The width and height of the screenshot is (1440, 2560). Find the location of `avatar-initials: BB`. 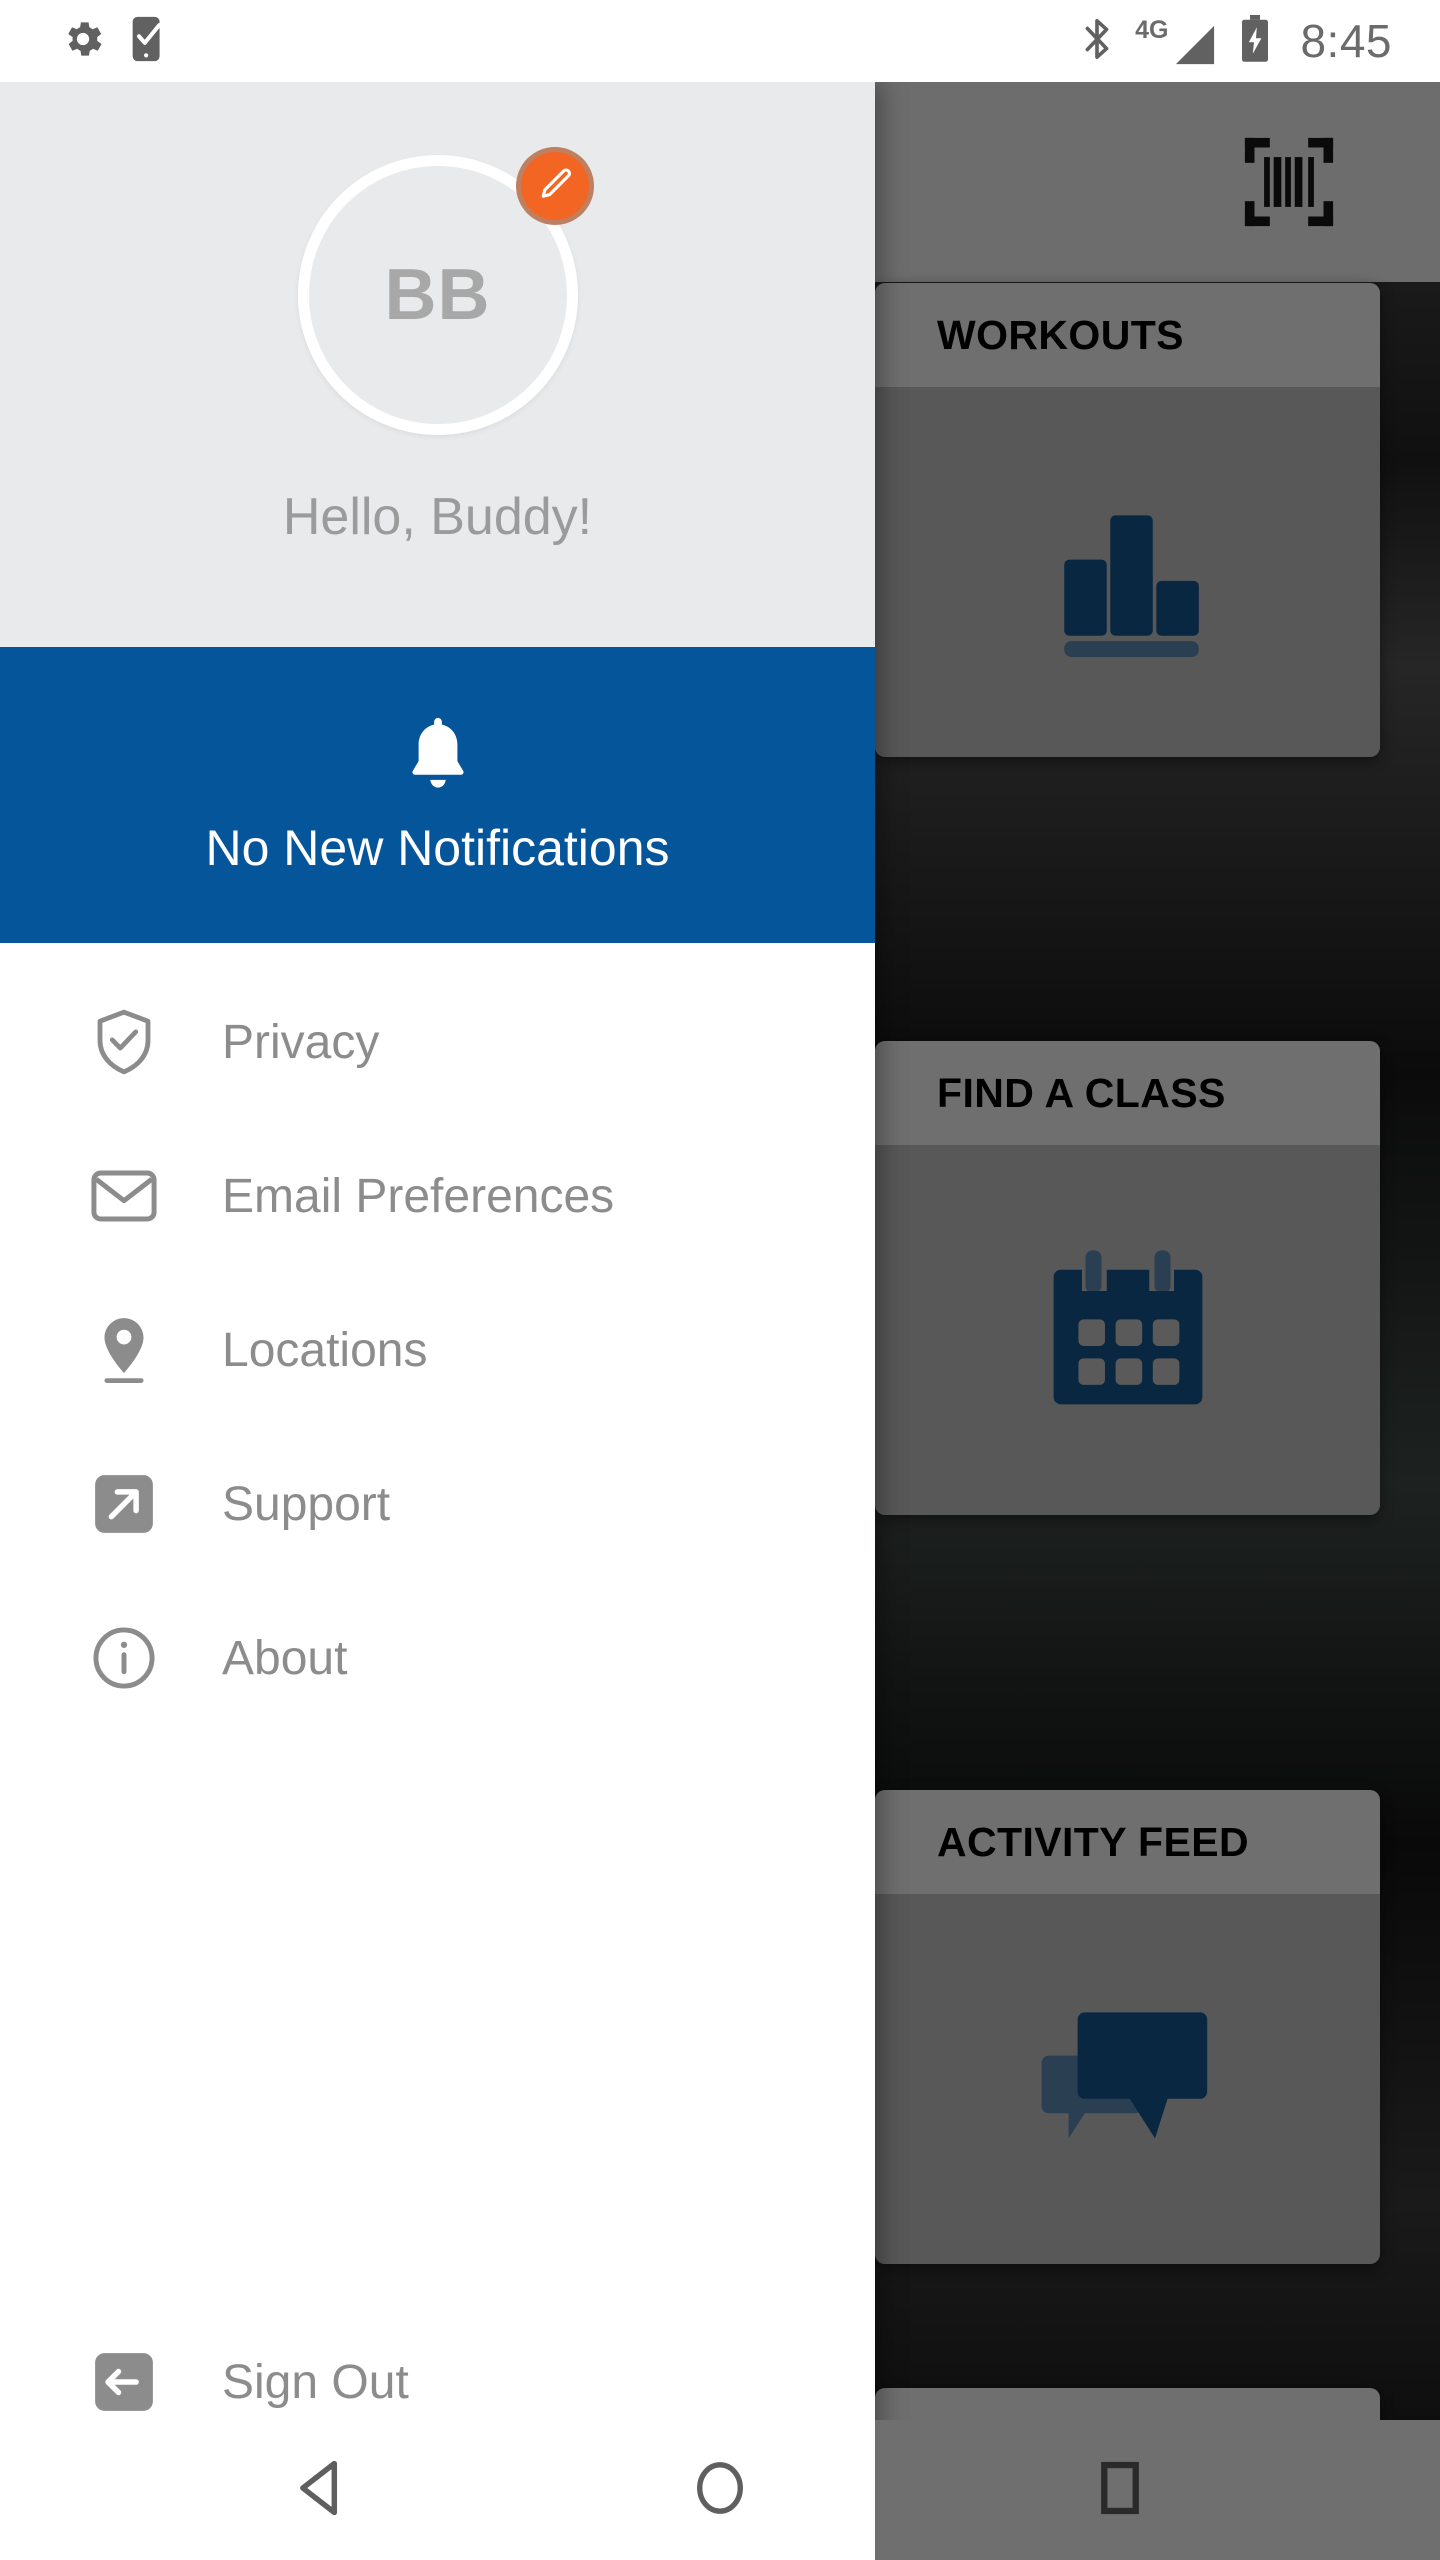

avatar-initials: BB is located at coordinates (437, 295).